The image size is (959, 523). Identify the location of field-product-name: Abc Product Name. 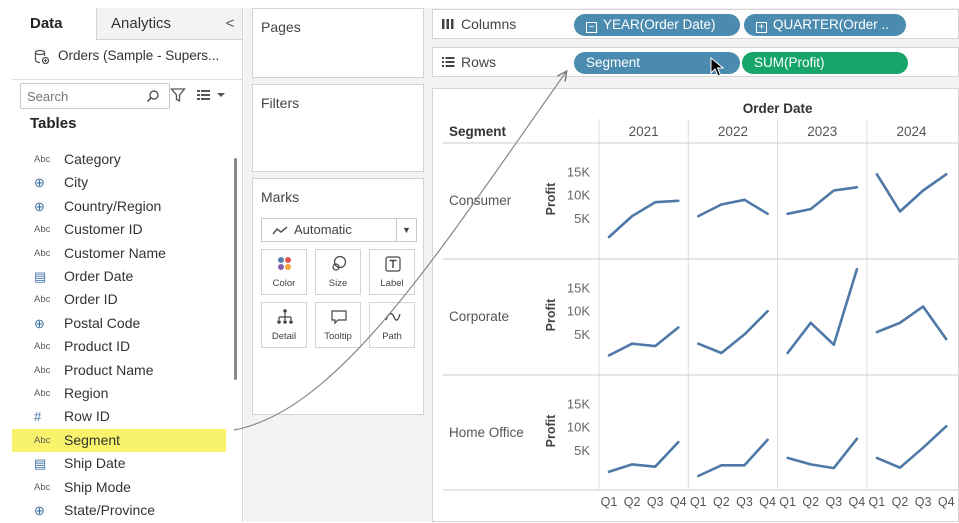
(119, 370).